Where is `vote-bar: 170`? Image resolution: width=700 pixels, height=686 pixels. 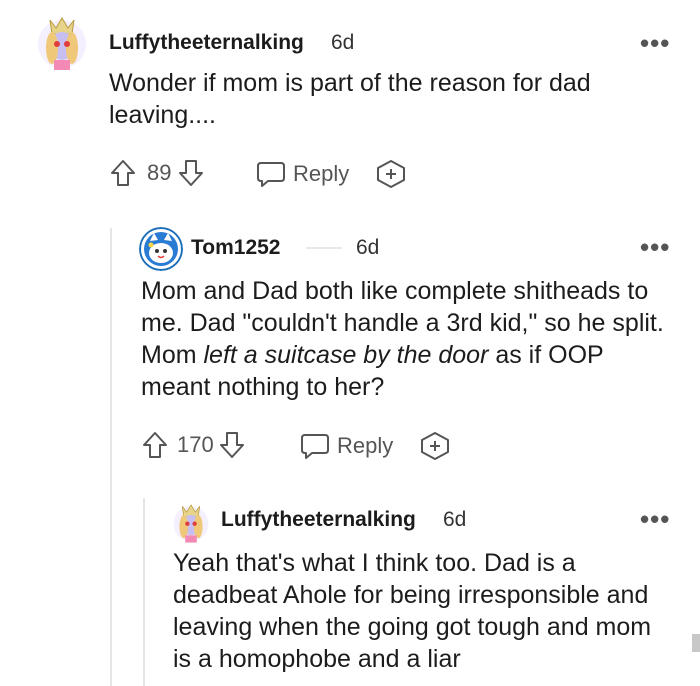 vote-bar: 170 is located at coordinates (193, 445).